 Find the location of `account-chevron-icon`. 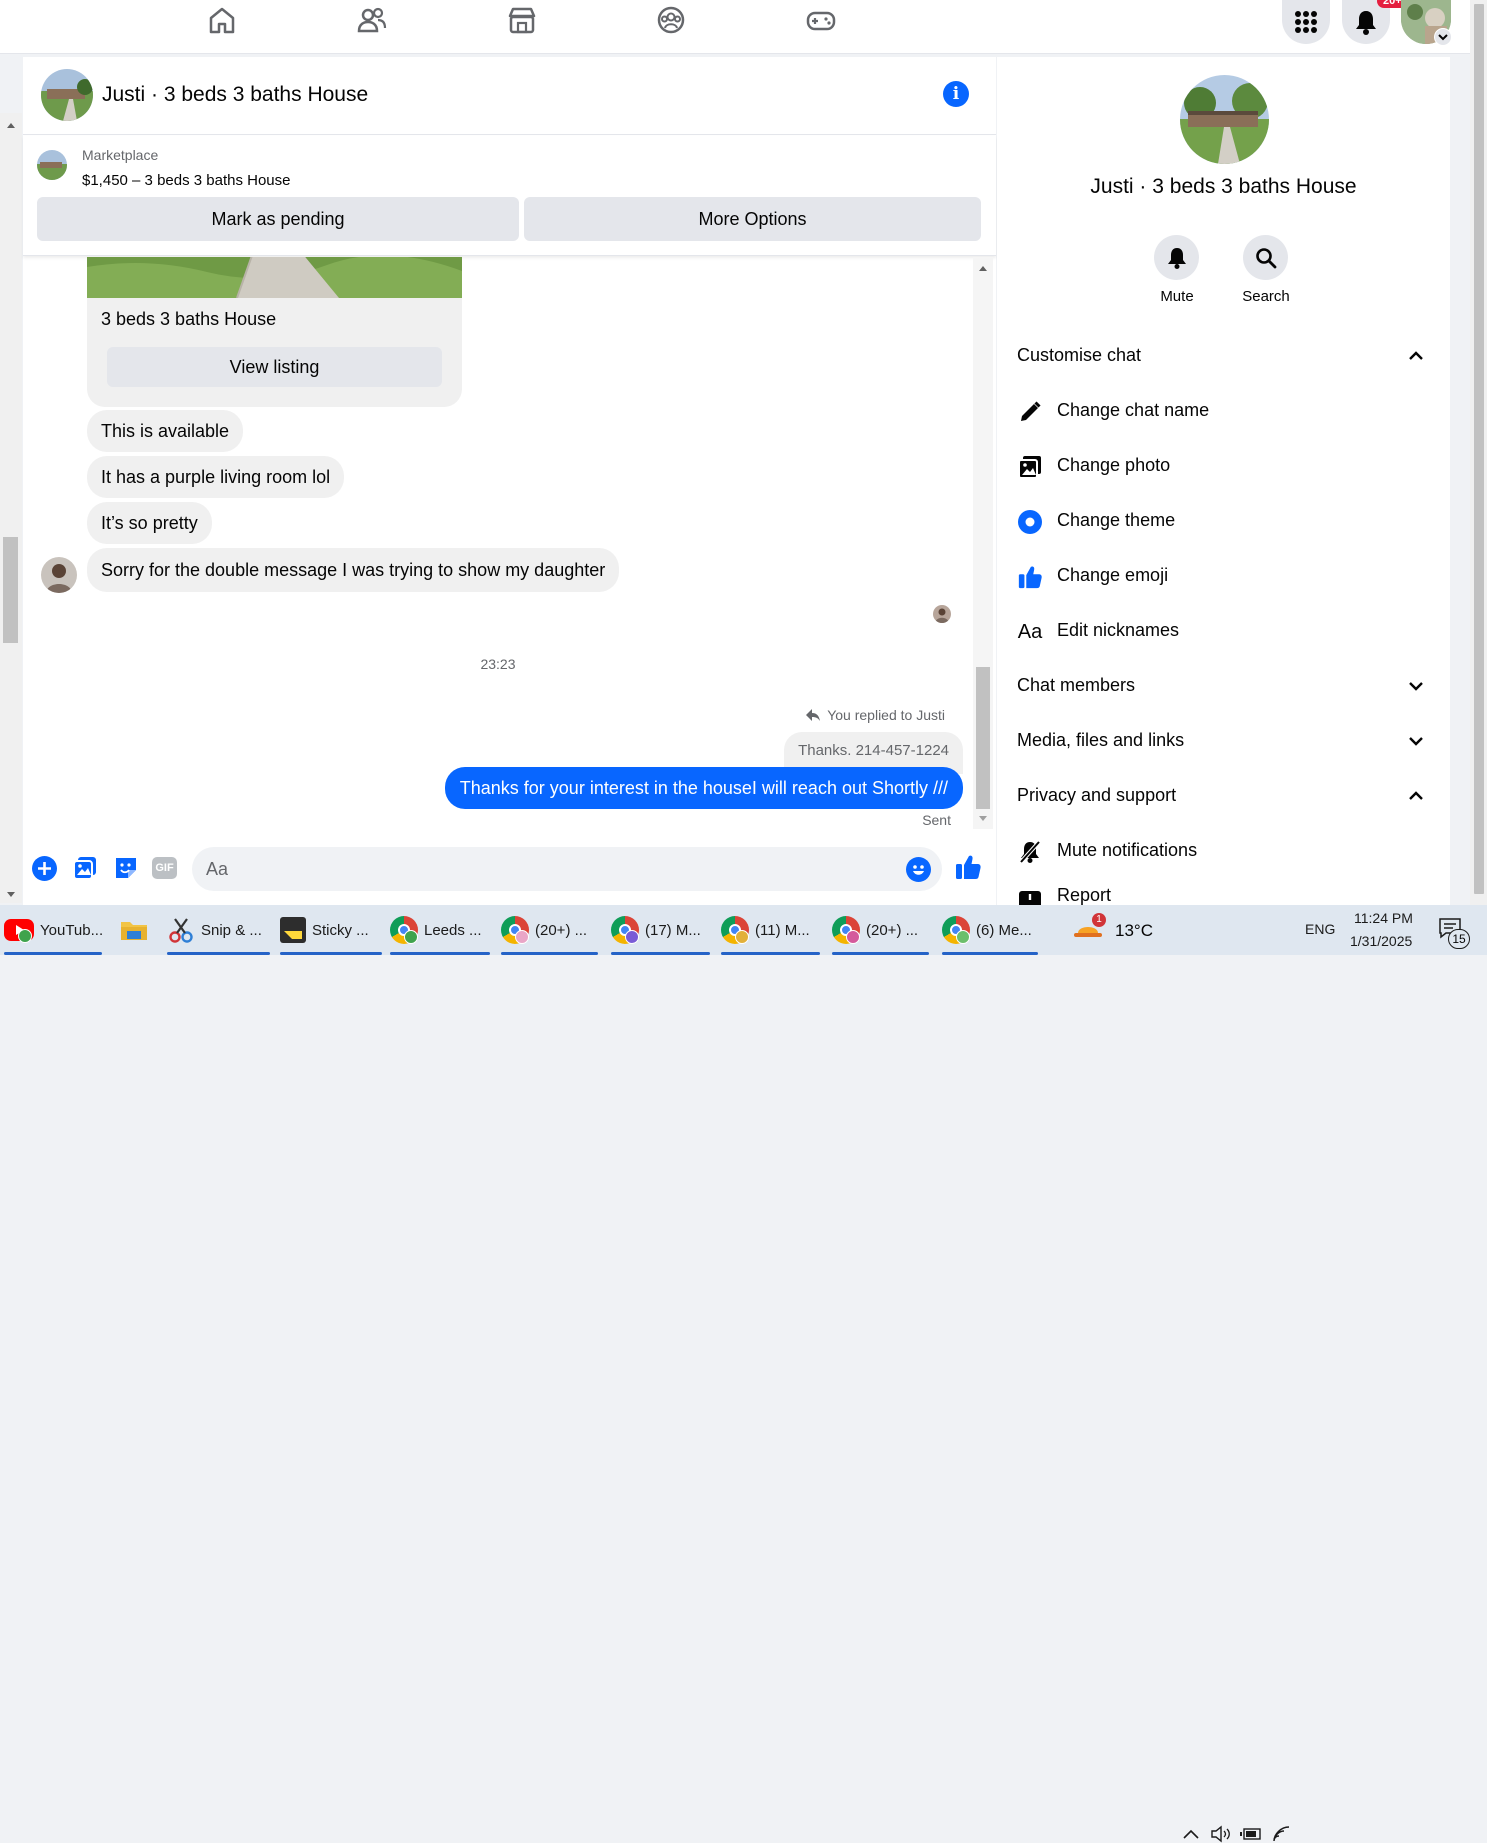

account-chevron-icon is located at coordinates (1443, 37).